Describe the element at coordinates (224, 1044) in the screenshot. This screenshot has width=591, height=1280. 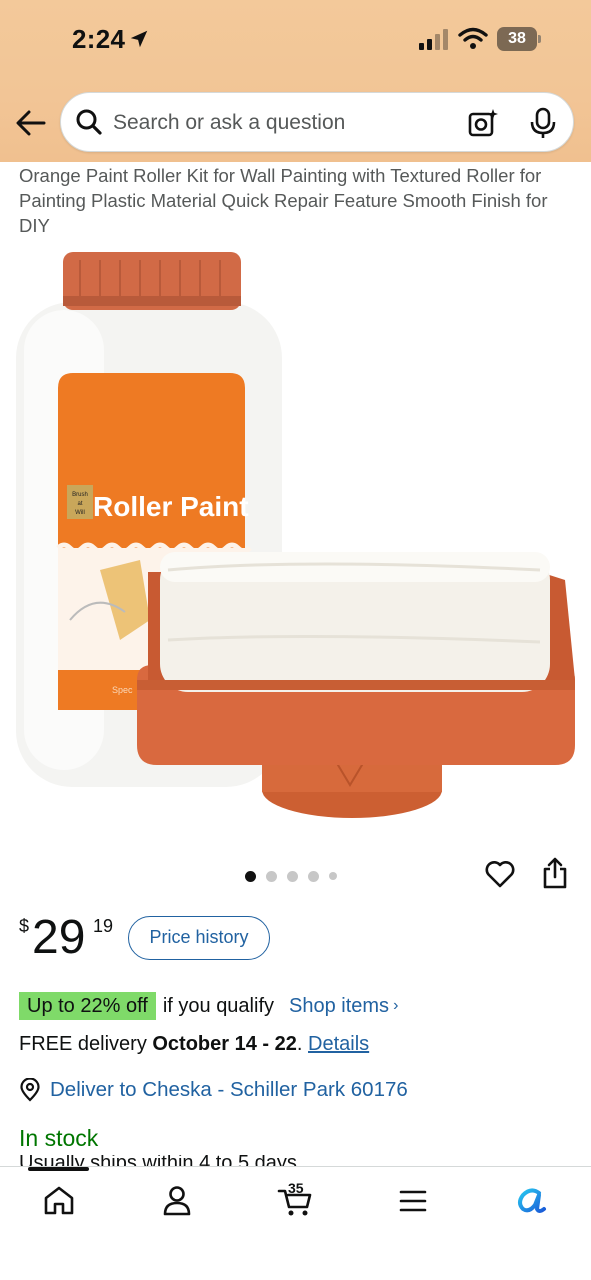
I see `delivery-dates: October 14 - 22` at that location.